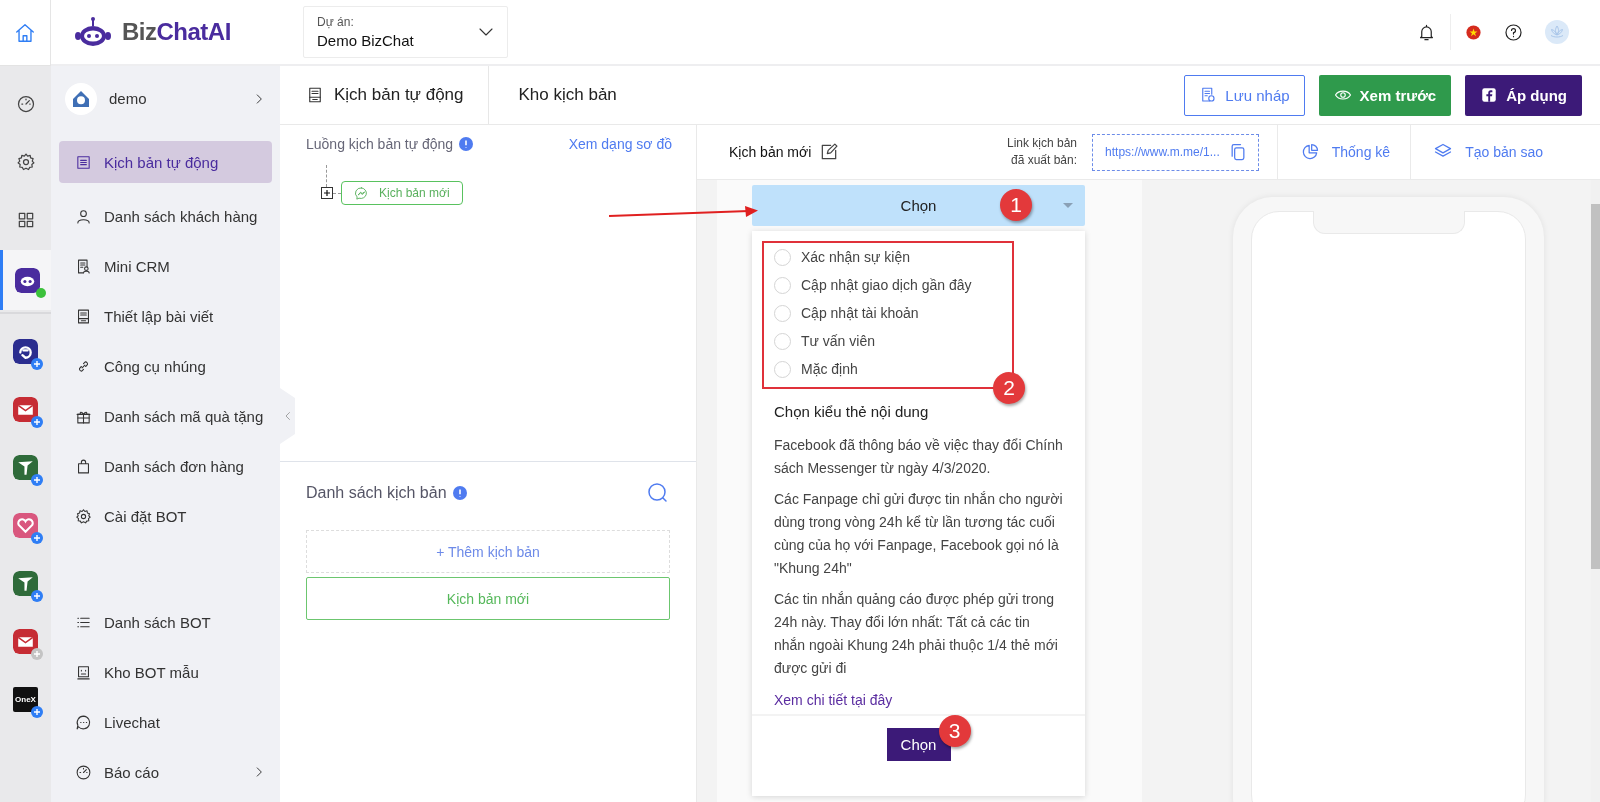 This screenshot has width=1600, height=802. I want to click on app-icon: OneX, so click(25, 699).